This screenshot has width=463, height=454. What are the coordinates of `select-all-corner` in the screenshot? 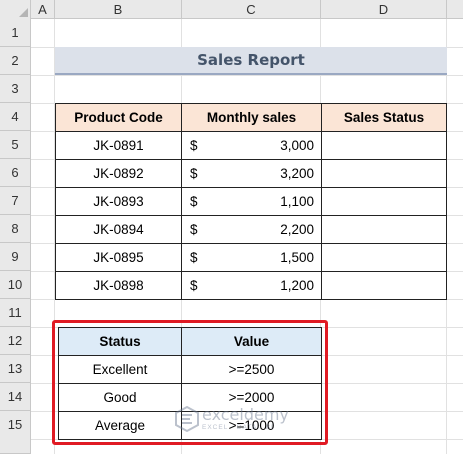 It's located at (15, 9).